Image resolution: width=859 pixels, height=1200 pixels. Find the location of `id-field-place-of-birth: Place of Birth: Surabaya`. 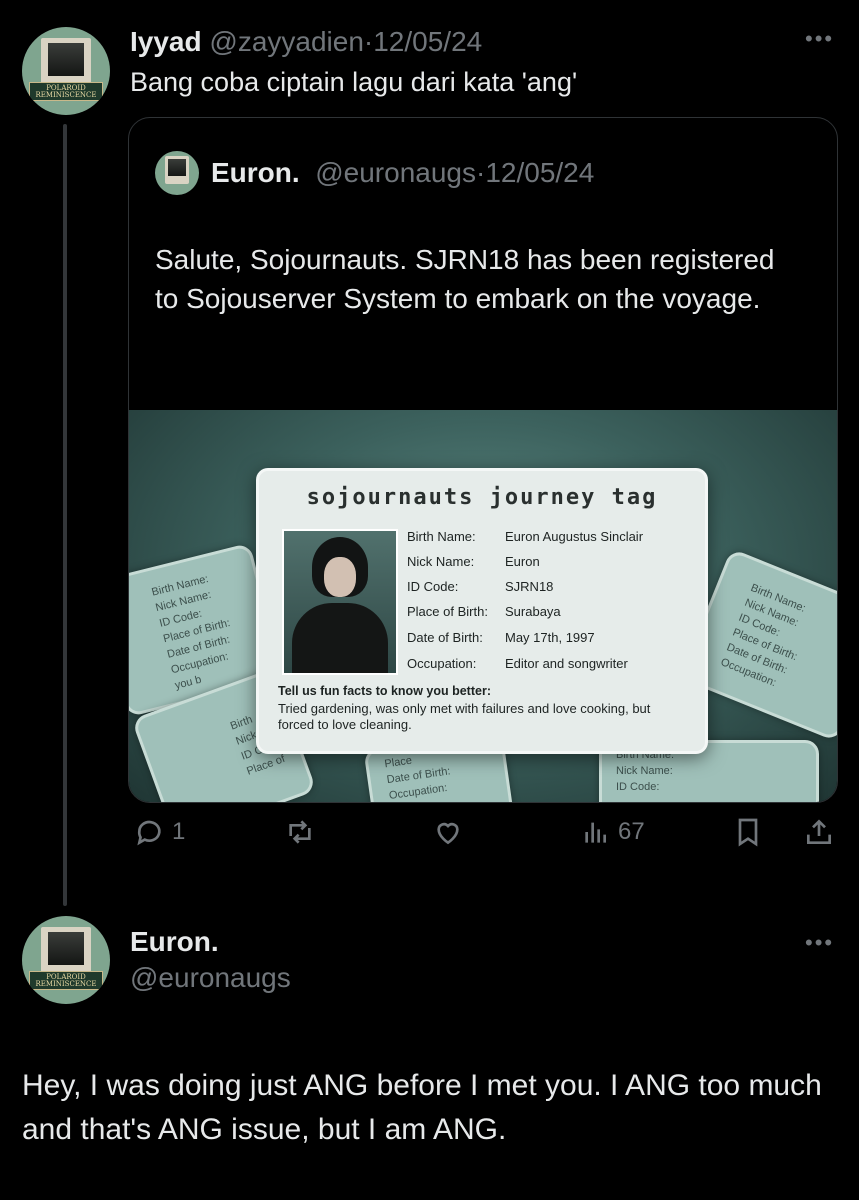

id-field-place-of-birth: Place of Birth: Surabaya is located at coordinates (484, 611).